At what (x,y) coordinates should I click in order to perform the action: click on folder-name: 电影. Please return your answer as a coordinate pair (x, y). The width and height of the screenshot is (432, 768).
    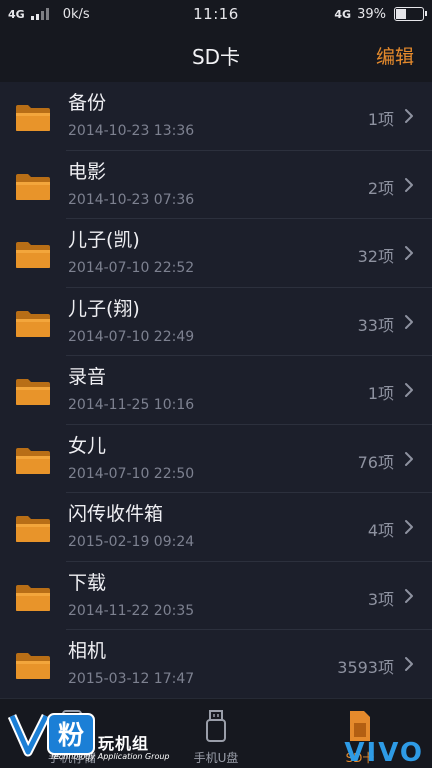
    Looking at the image, I should click on (87, 171).